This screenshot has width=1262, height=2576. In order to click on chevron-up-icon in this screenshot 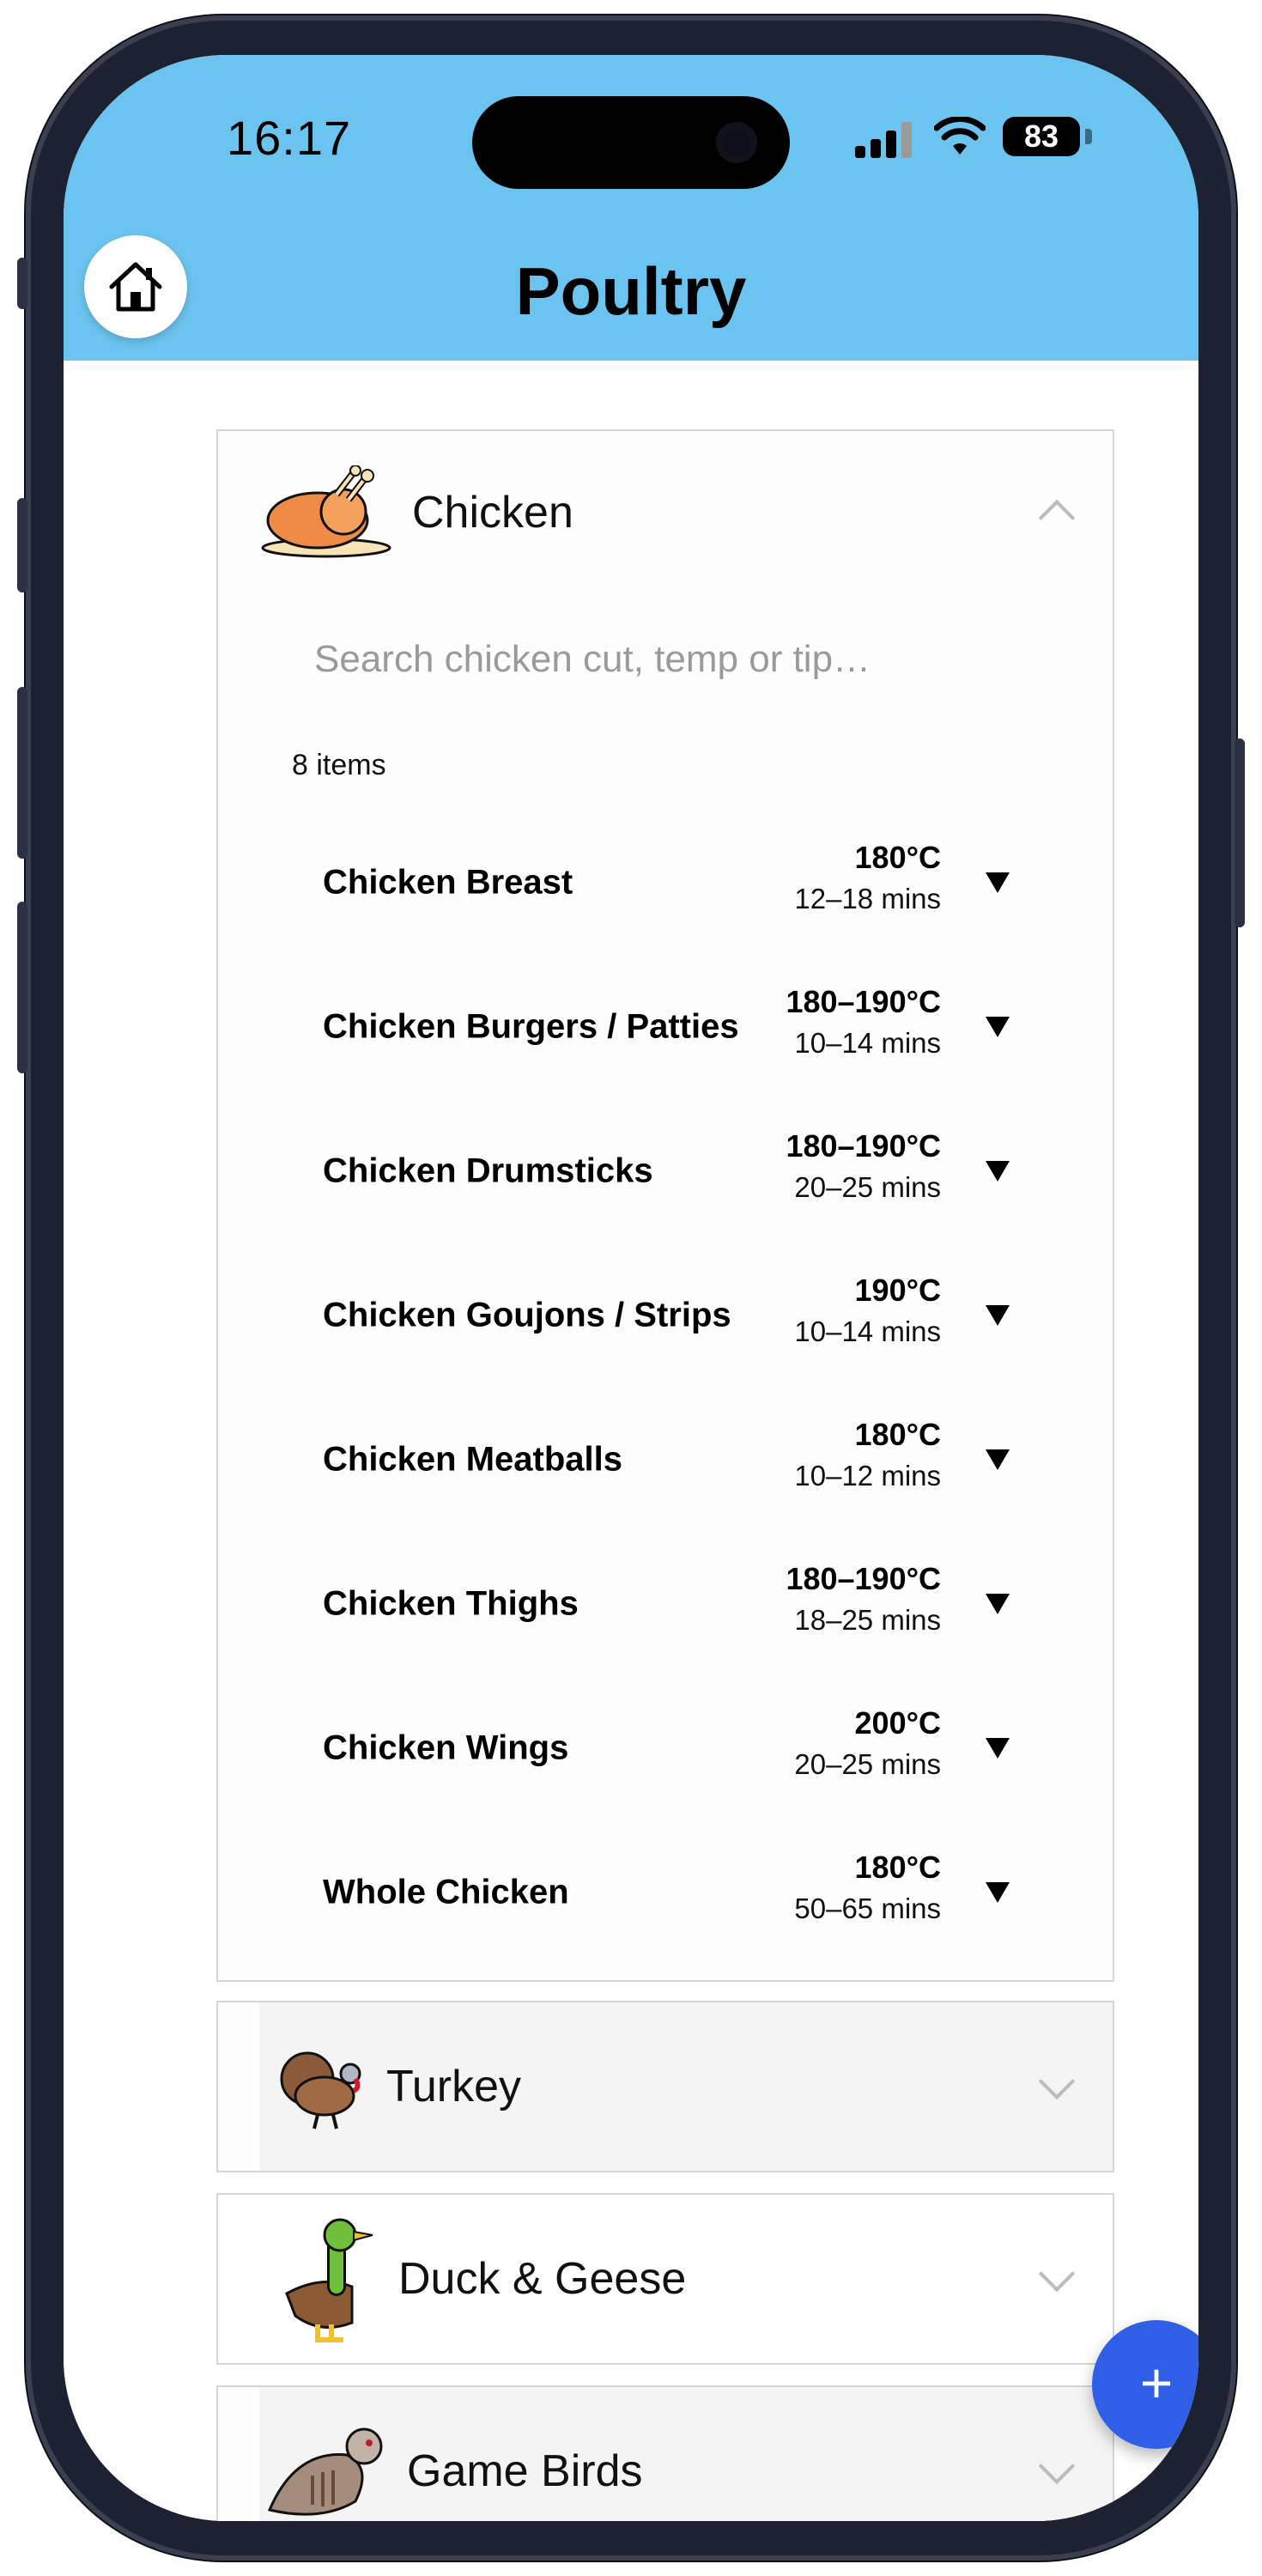, I will do `click(1057, 518)`.